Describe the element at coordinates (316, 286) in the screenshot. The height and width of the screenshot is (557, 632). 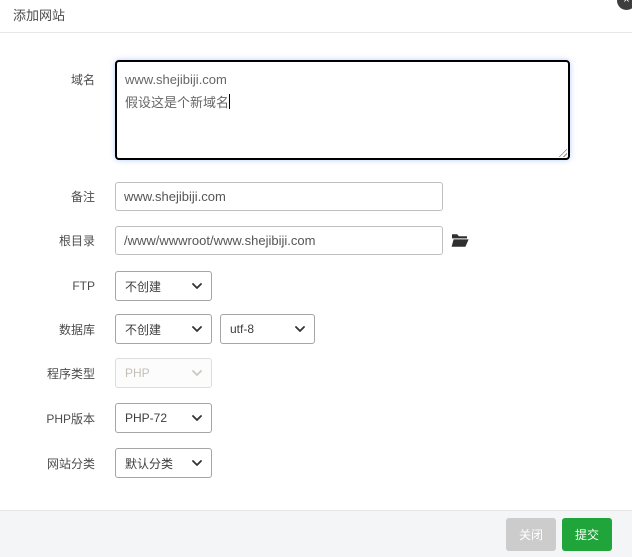
I see `form-row-ftp: FTP 不创建` at that location.